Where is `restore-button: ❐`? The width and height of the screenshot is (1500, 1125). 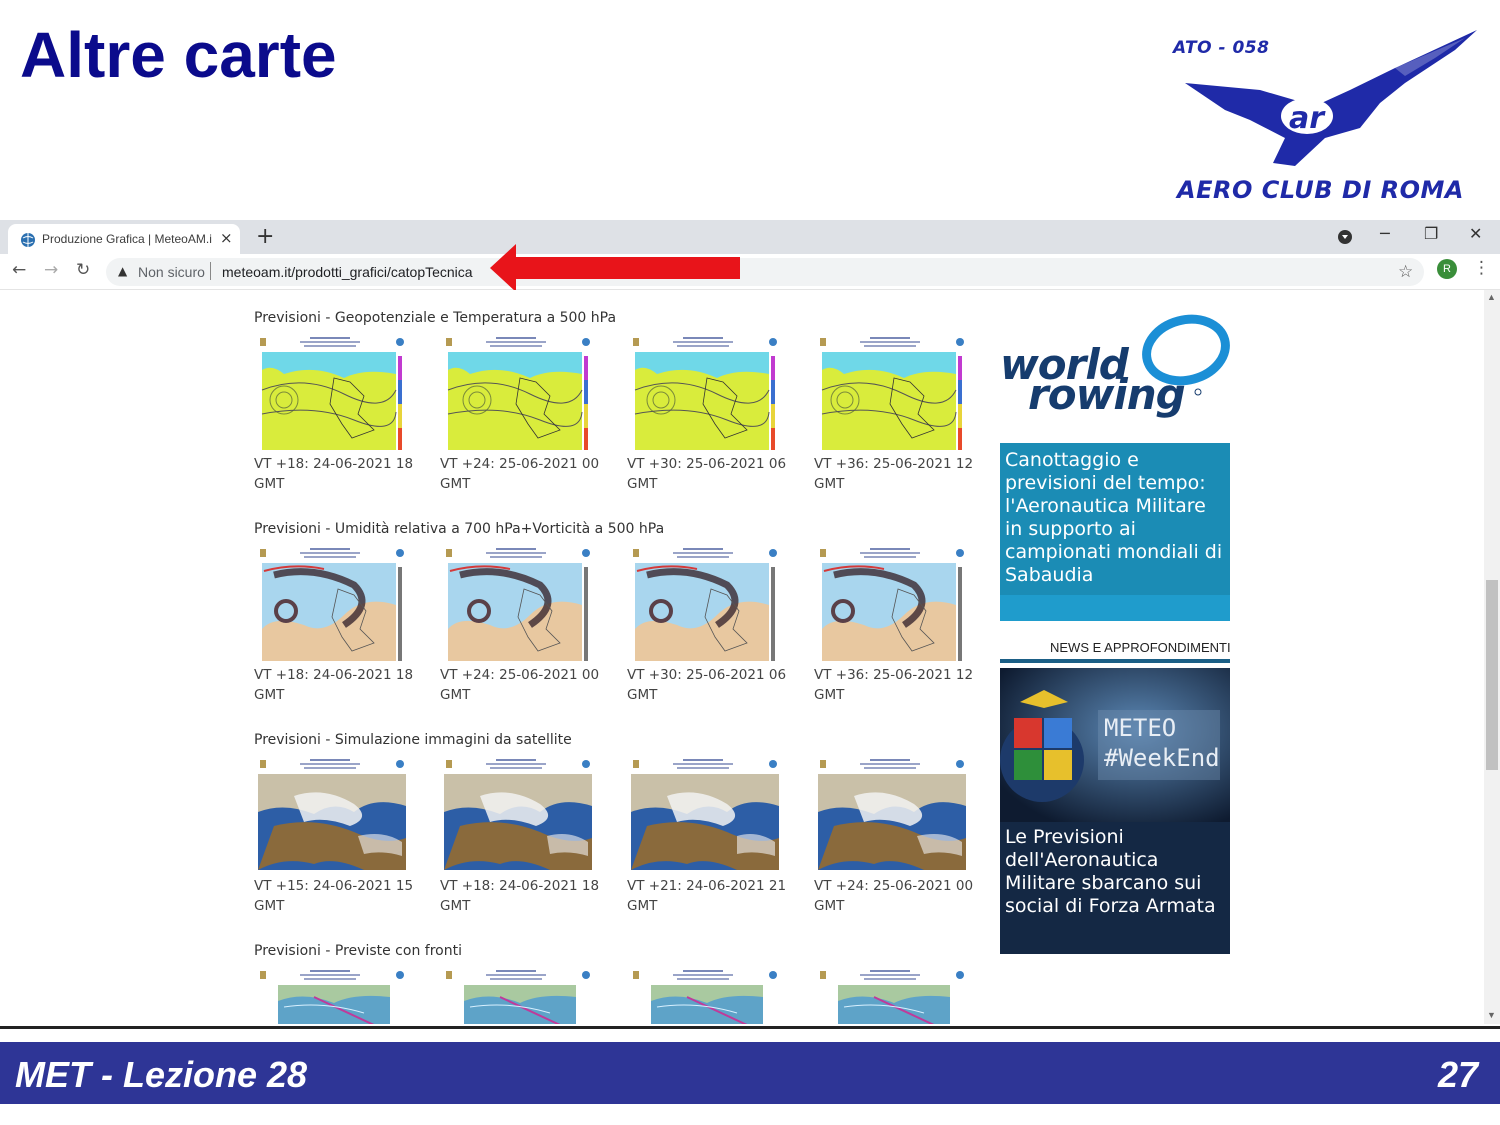
restore-button: ❐ is located at coordinates (1431, 233).